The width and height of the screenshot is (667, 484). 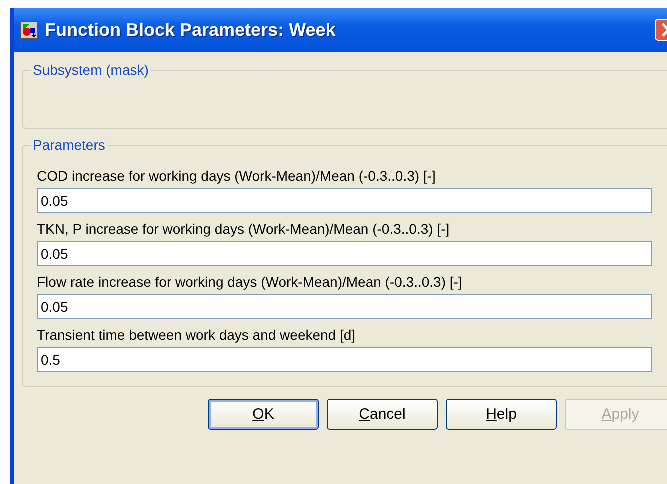 I want to click on field-label: TKN, P increase for working days (Work-Mean)/Mean (-0.3..0.3) [-], so click(x=244, y=229).